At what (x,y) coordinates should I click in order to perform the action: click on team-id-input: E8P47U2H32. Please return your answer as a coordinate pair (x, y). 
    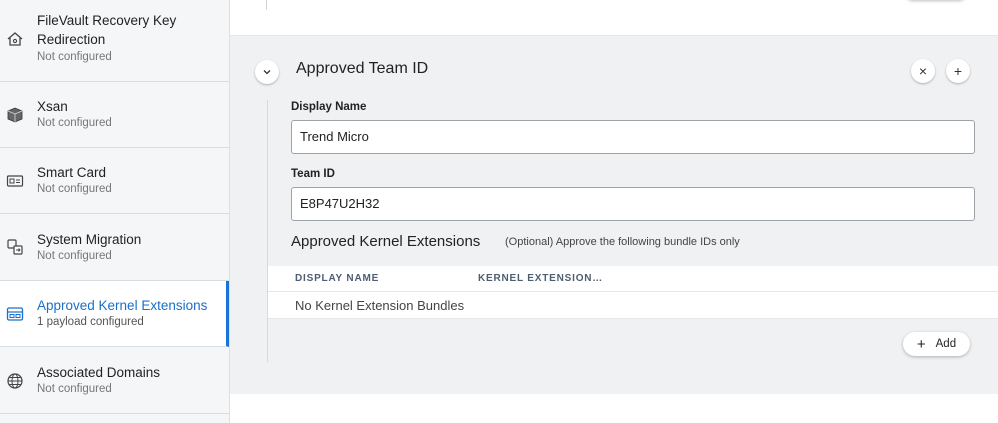
    Looking at the image, I should click on (633, 204).